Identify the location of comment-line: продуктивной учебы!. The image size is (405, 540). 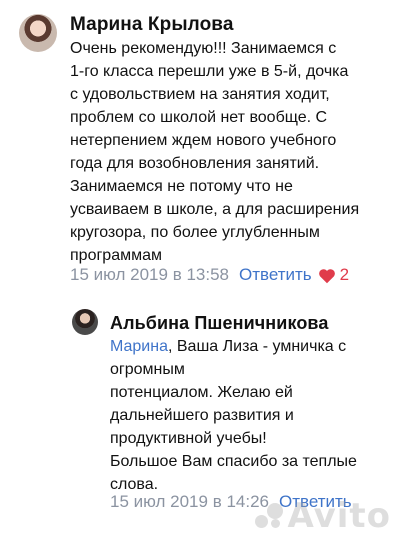
(188, 438).